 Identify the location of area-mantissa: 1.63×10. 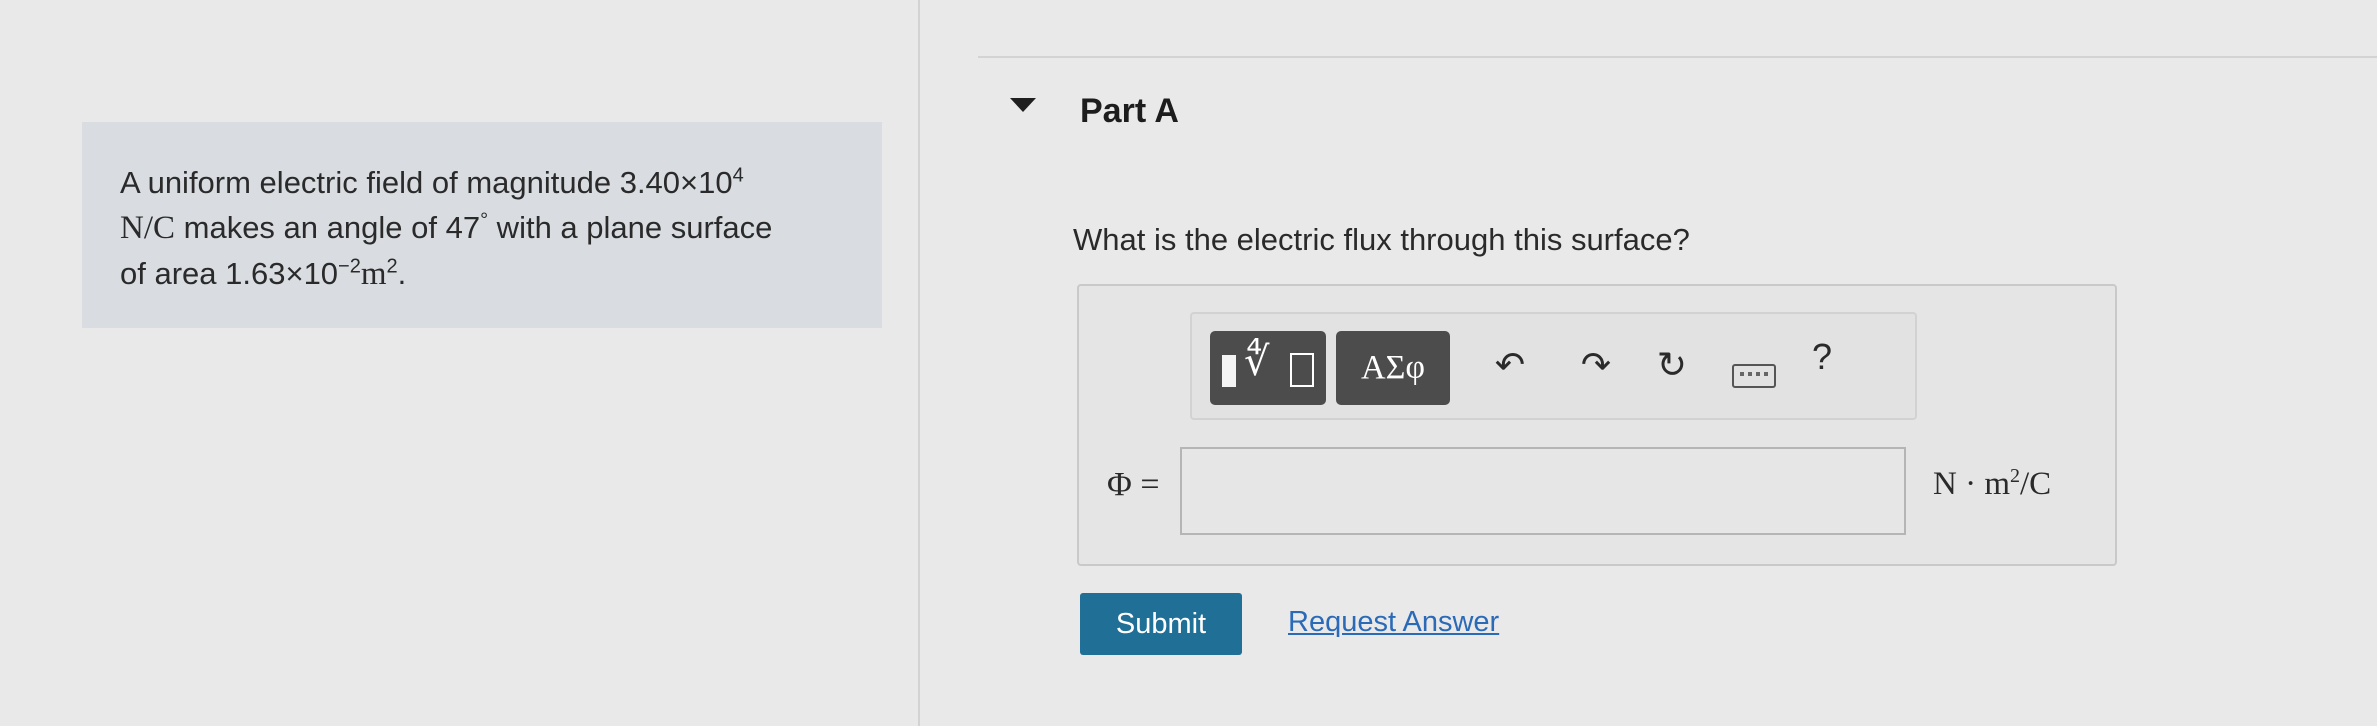
(282, 273).